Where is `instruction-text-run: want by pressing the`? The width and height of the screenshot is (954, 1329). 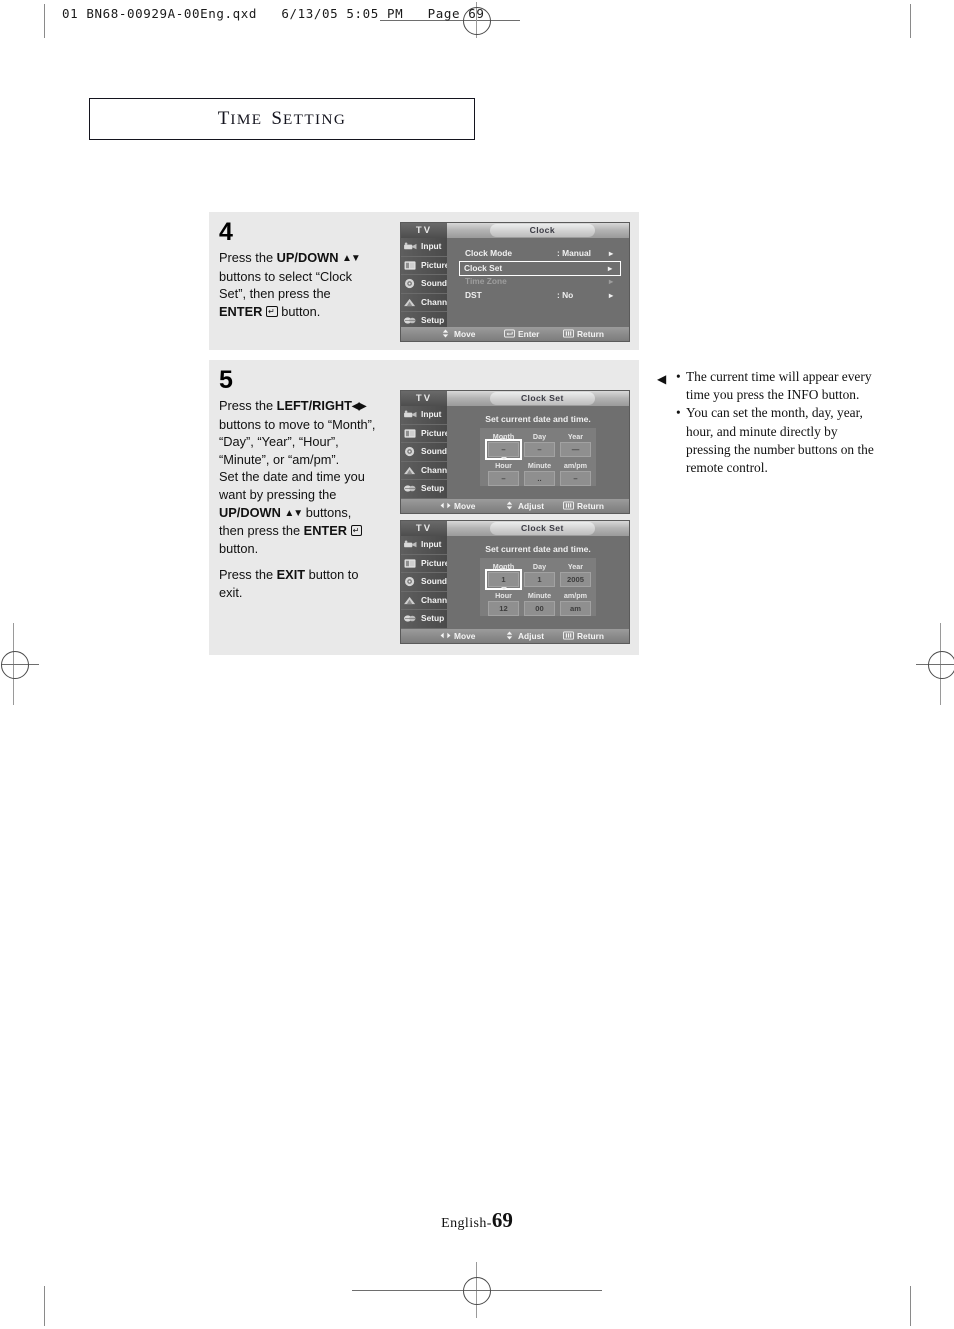
instruction-text-run: want by pressing the is located at coordinates (278, 494).